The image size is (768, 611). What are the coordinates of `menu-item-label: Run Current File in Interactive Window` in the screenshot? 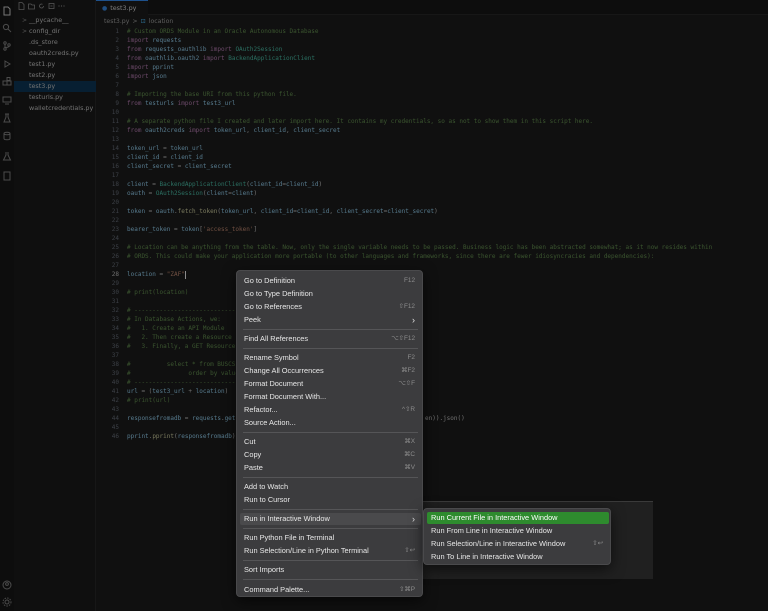 It's located at (494, 517).